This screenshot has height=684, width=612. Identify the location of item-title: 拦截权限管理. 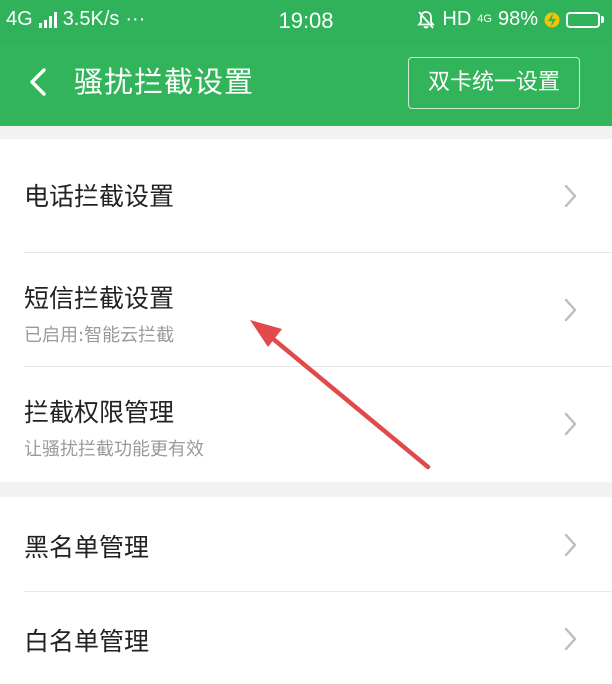
(99, 412).